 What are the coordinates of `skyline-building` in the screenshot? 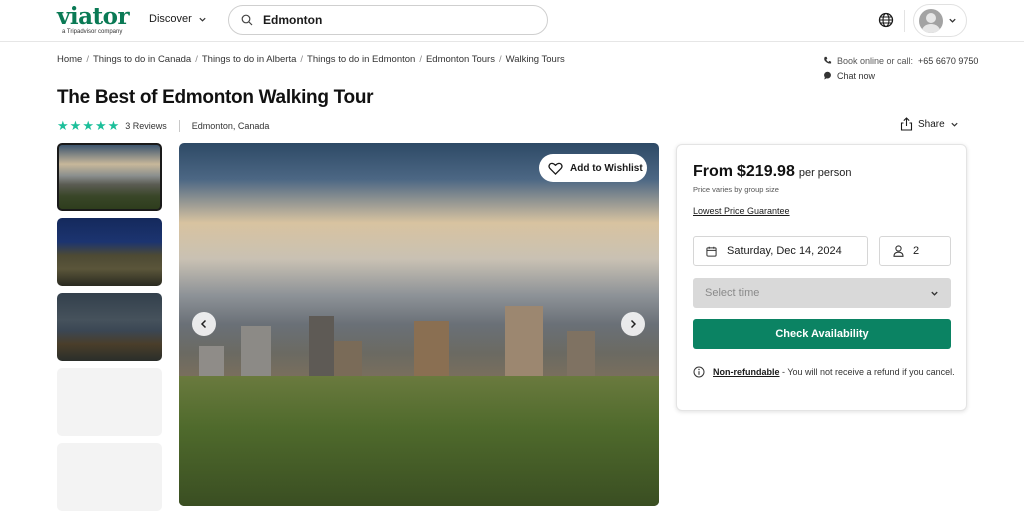 It's located at (524, 346).